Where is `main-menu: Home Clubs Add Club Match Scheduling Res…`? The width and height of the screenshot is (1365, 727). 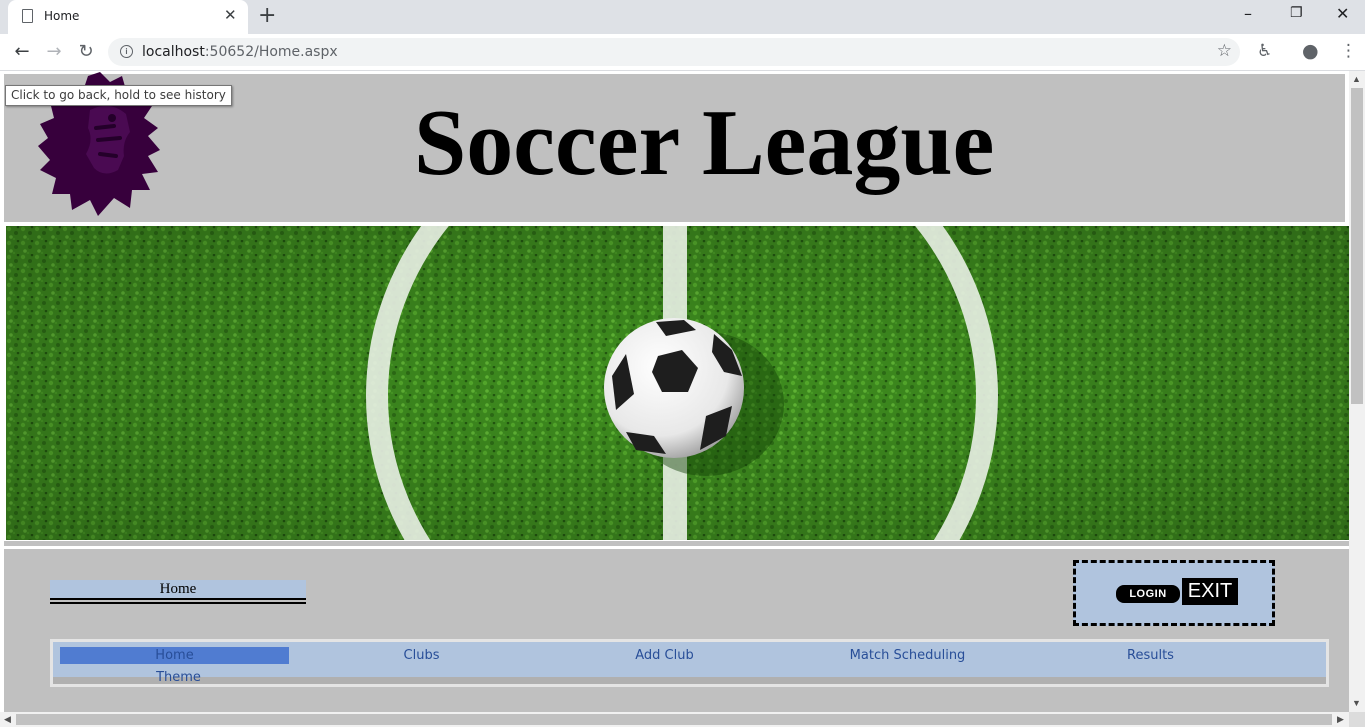 main-menu: Home Clubs Add Club Match Scheduling Res… is located at coordinates (689, 663).